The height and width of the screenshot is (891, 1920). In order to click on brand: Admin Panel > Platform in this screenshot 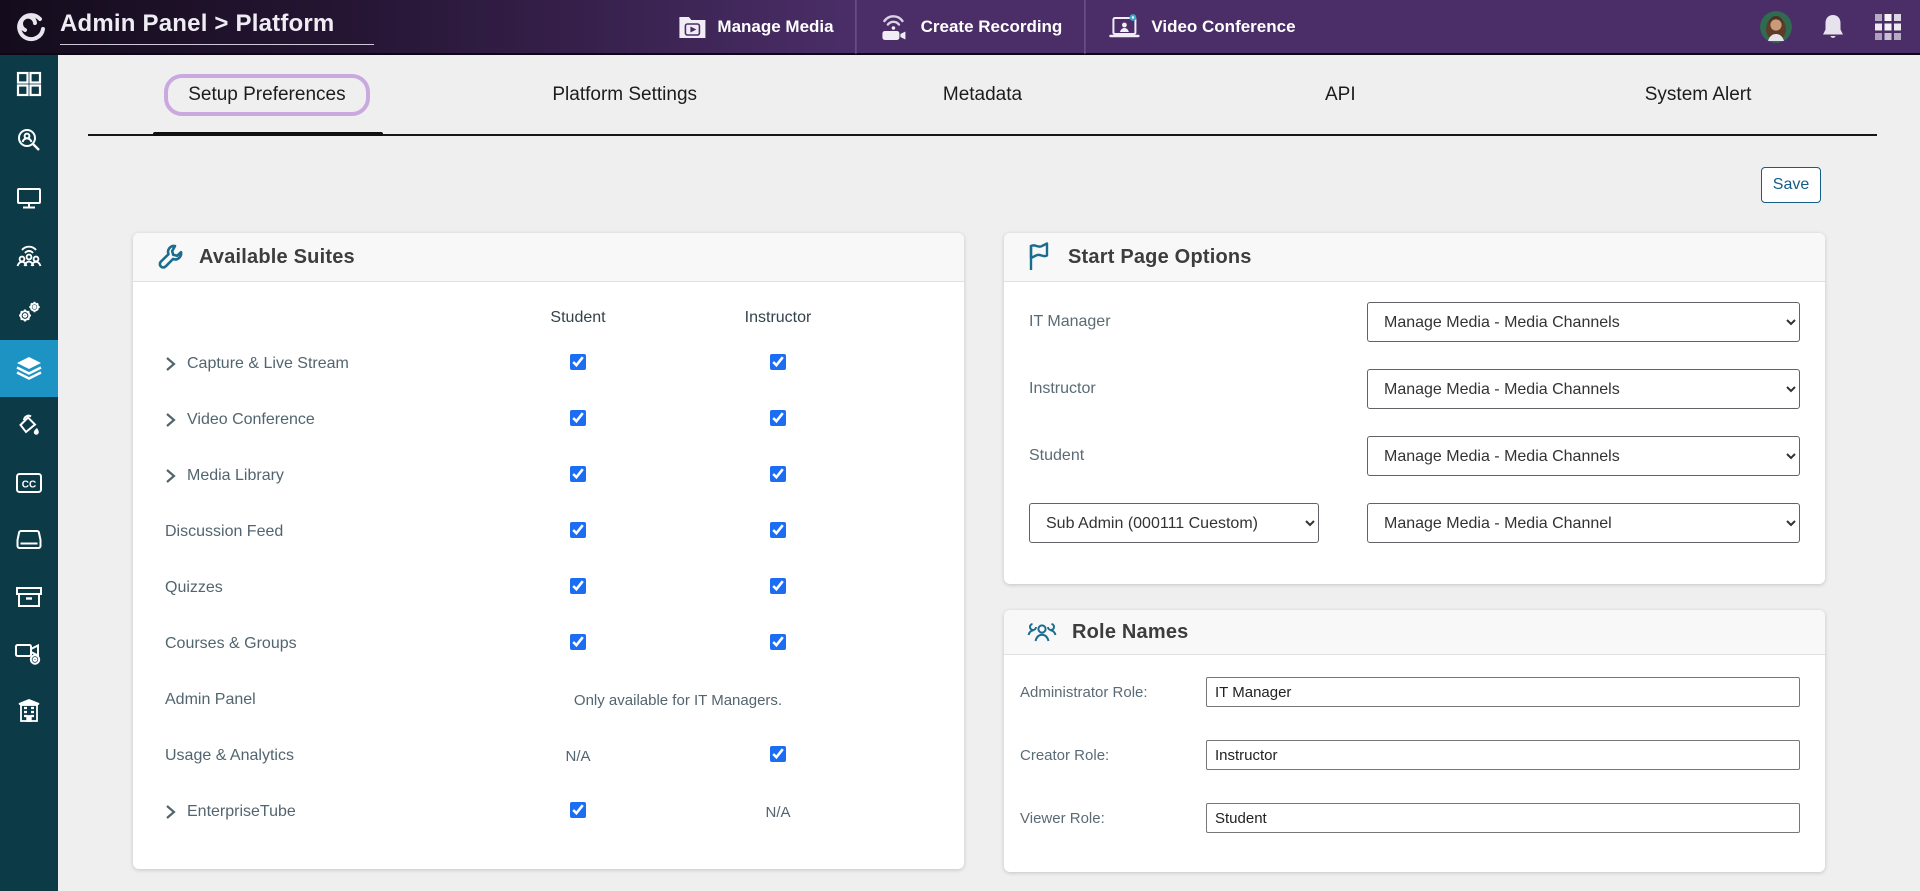, I will do `click(187, 26)`.